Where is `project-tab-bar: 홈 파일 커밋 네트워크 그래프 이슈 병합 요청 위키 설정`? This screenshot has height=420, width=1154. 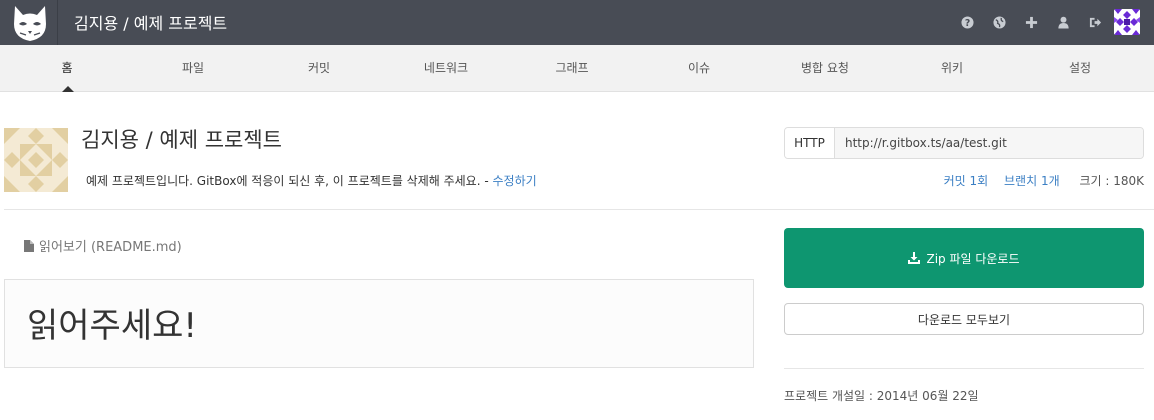
project-tab-bar: 홈 파일 커밋 네트워크 그래프 이슈 병합 요청 위키 설정 is located at coordinates (577, 68).